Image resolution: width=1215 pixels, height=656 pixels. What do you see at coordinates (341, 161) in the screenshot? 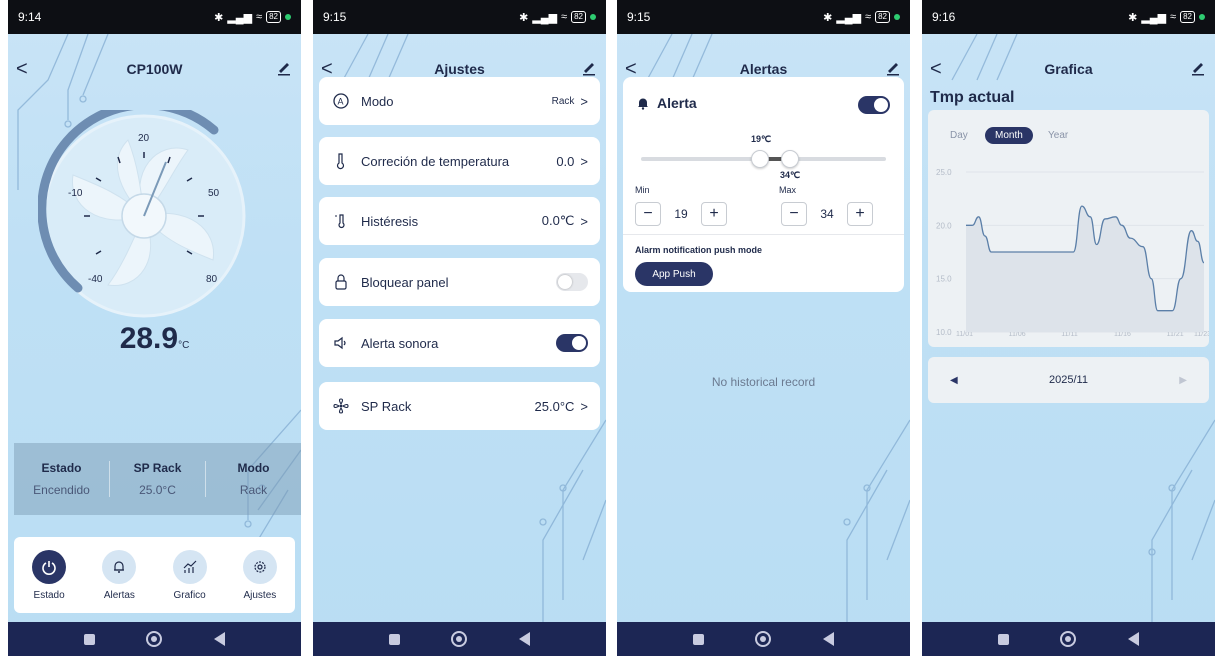
I see `temperature-icon` at bounding box center [341, 161].